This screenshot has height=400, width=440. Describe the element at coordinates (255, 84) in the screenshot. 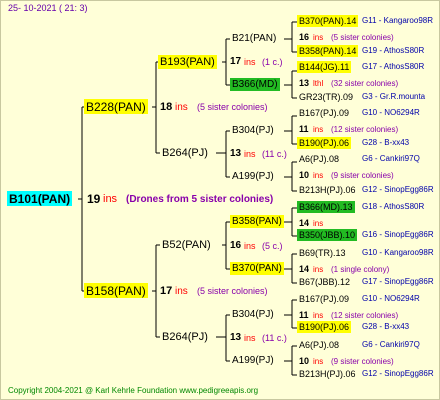

I see `gen3-queen-2: B366(MD)` at that location.